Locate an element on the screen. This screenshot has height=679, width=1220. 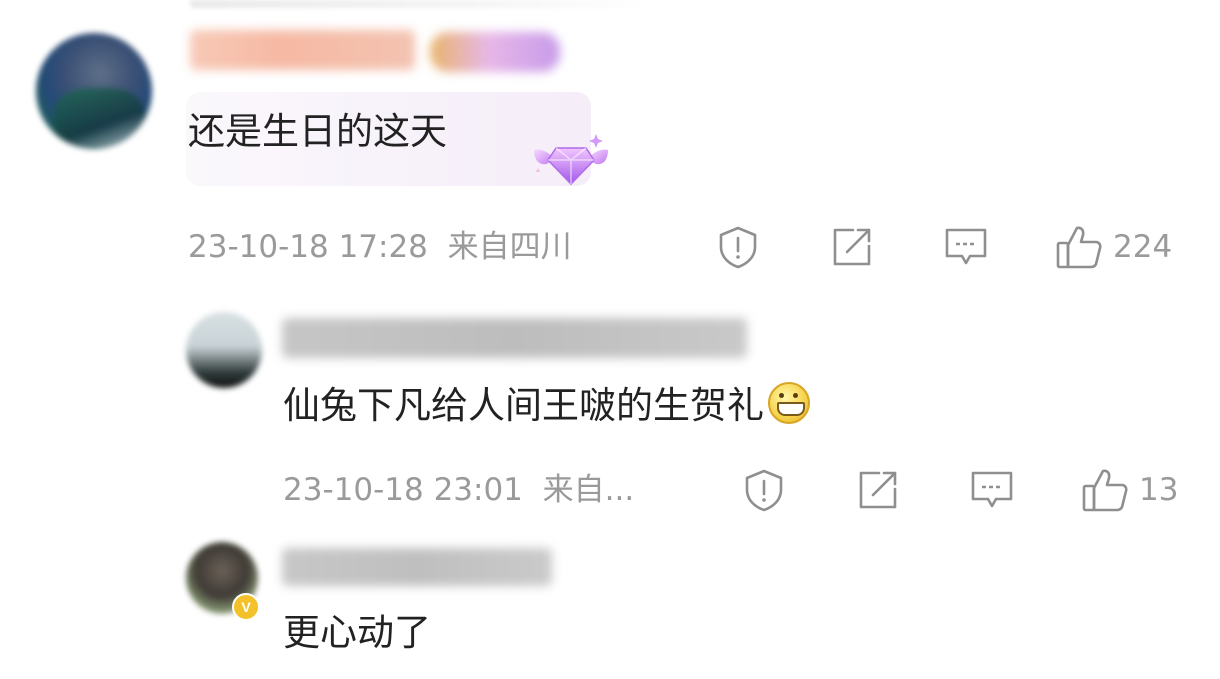
timestamp: 23-10-18 23:01 is located at coordinates (403, 490).